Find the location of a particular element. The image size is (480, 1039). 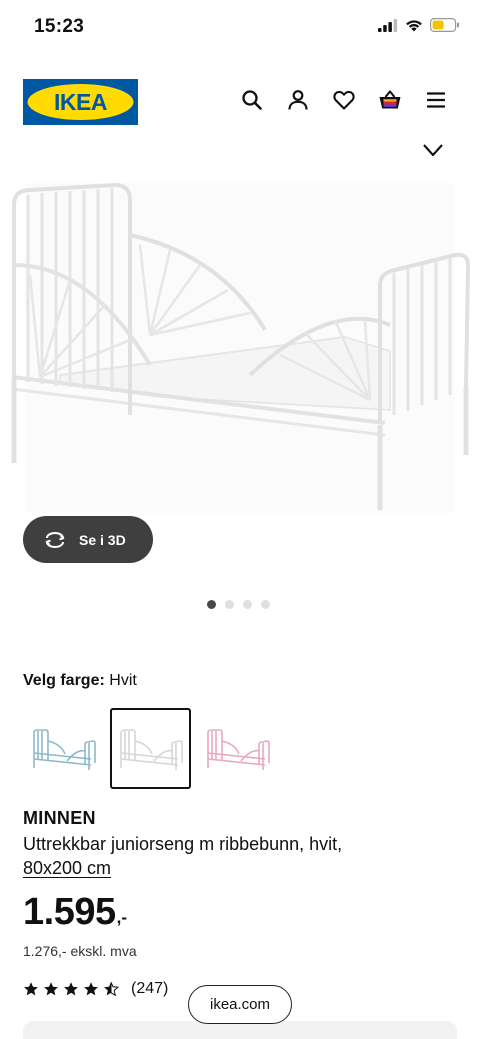

wifi-icon is located at coordinates (414, 25).